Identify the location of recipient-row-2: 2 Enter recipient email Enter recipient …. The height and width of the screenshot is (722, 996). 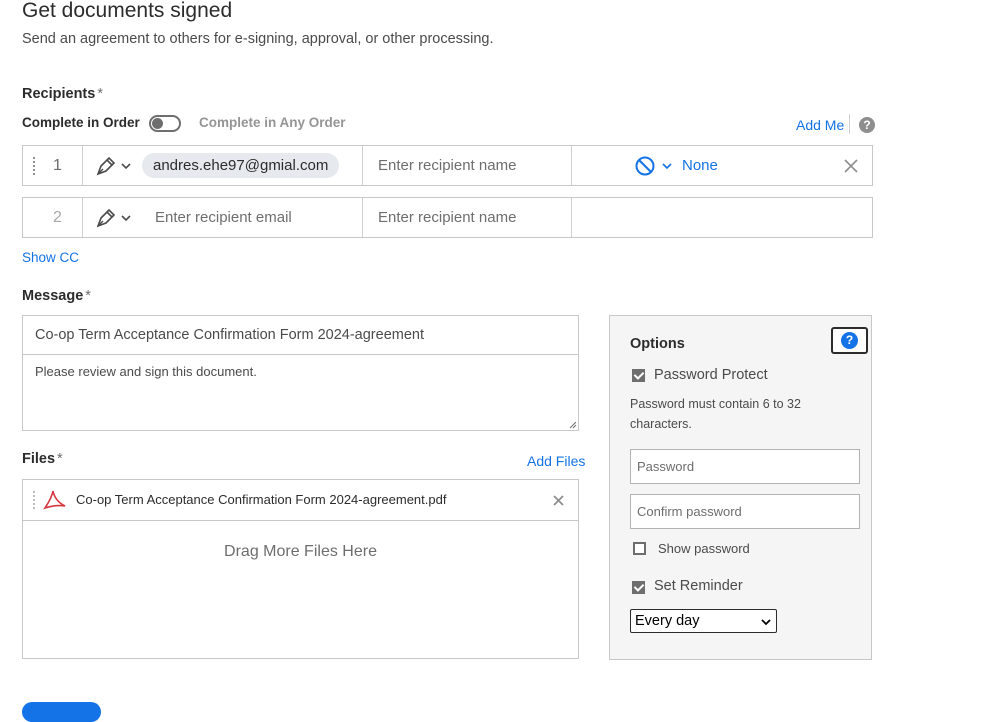
(447, 217).